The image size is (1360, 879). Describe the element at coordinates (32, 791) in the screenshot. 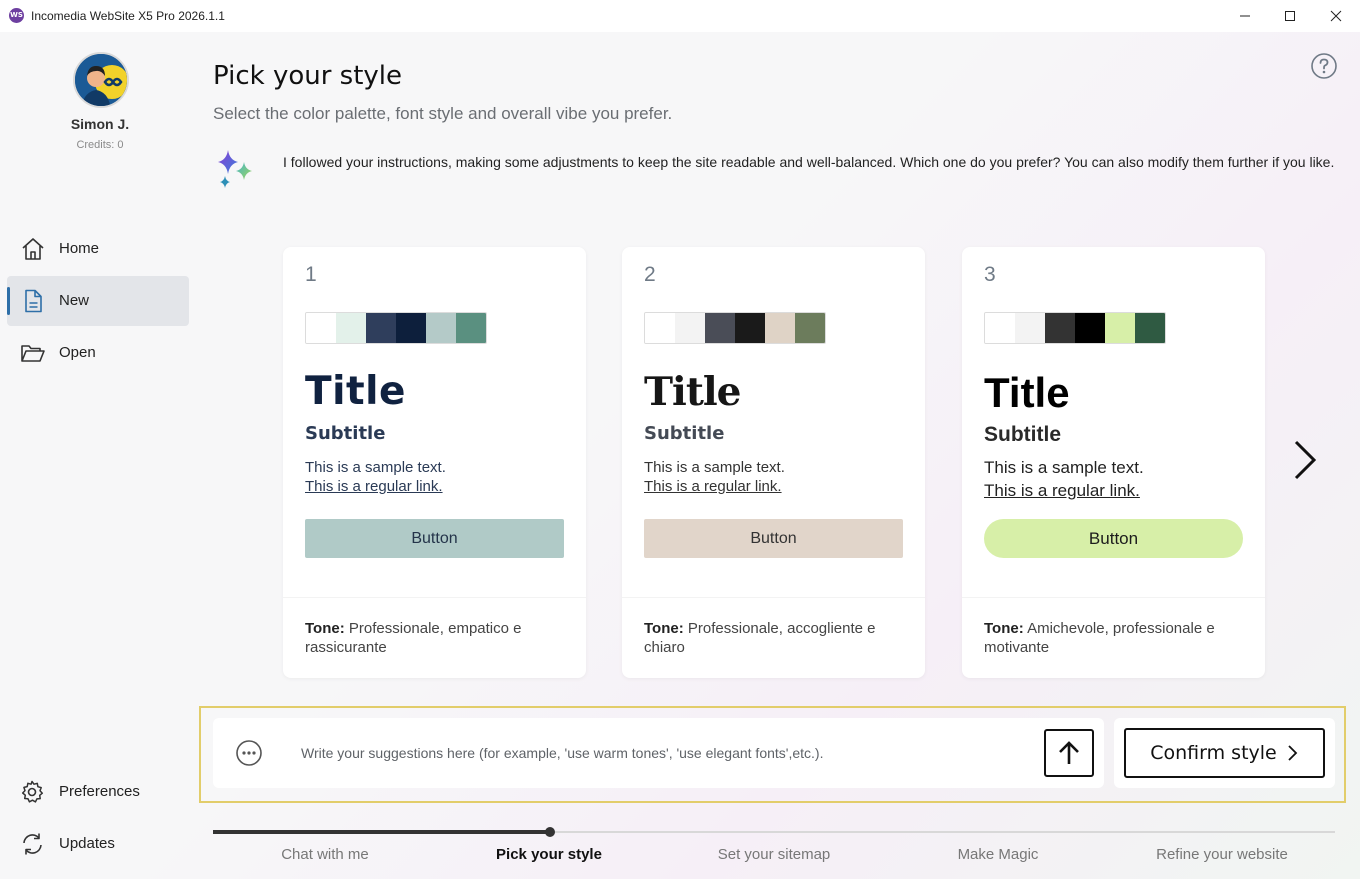

I see `gear-icon` at that location.